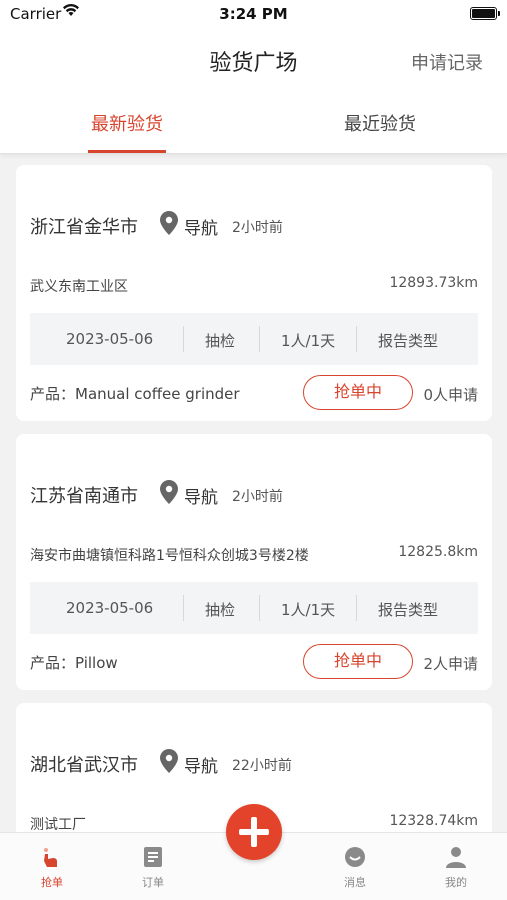 This screenshot has width=507, height=900. Describe the element at coordinates (254, 832) in the screenshot. I see `add-button` at that location.